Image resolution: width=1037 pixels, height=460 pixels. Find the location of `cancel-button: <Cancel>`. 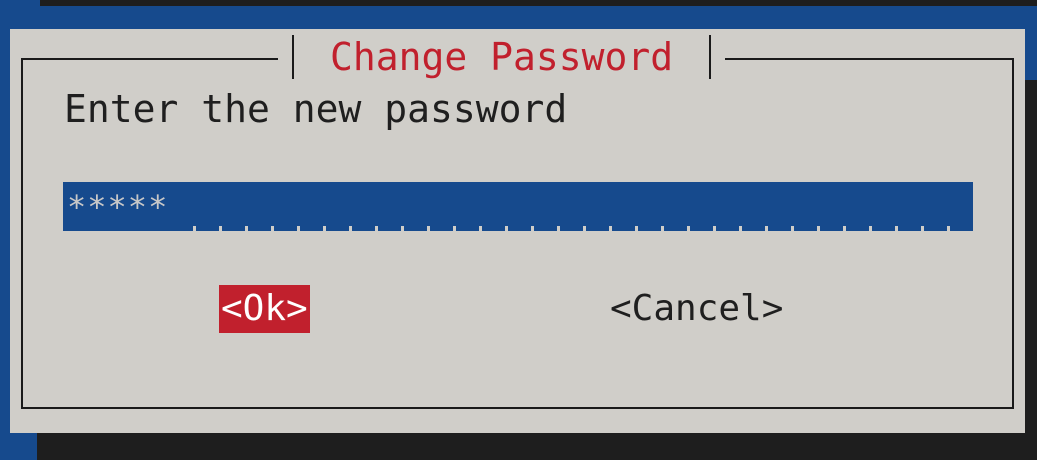

cancel-button: <Cancel> is located at coordinates (696, 309).